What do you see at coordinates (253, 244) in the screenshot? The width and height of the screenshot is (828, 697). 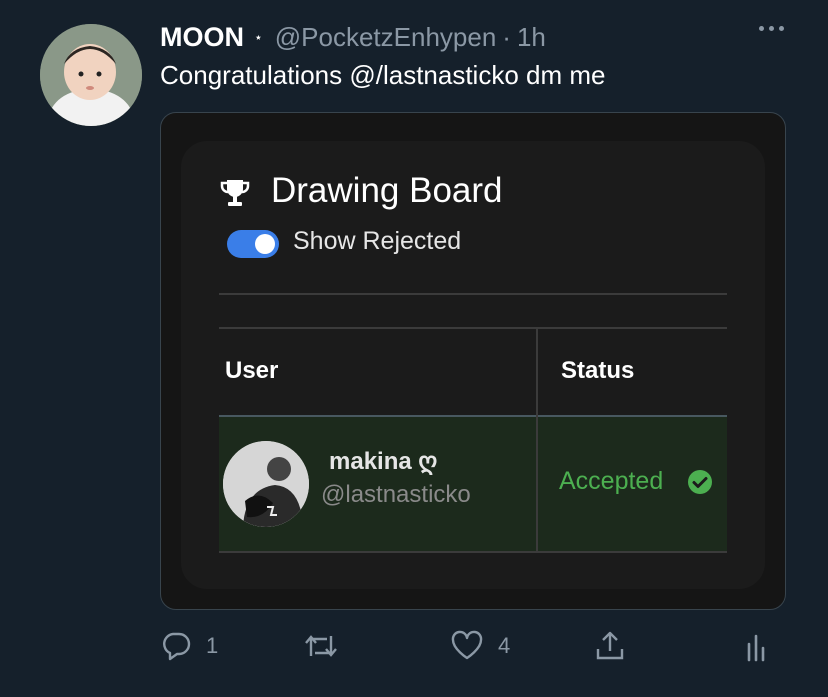 I see `show-rejected-toggle` at bounding box center [253, 244].